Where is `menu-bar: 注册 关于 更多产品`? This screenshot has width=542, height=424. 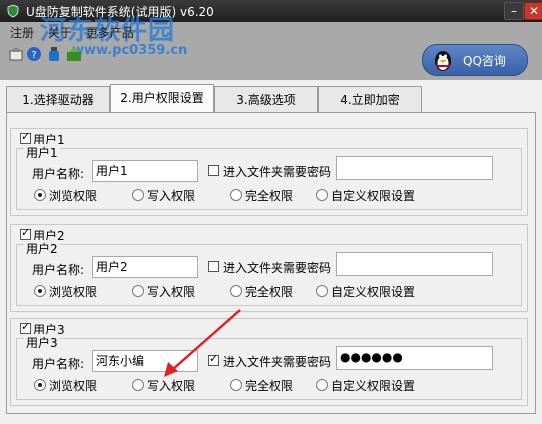 menu-bar: 注册 关于 更多产品 is located at coordinates (77, 32).